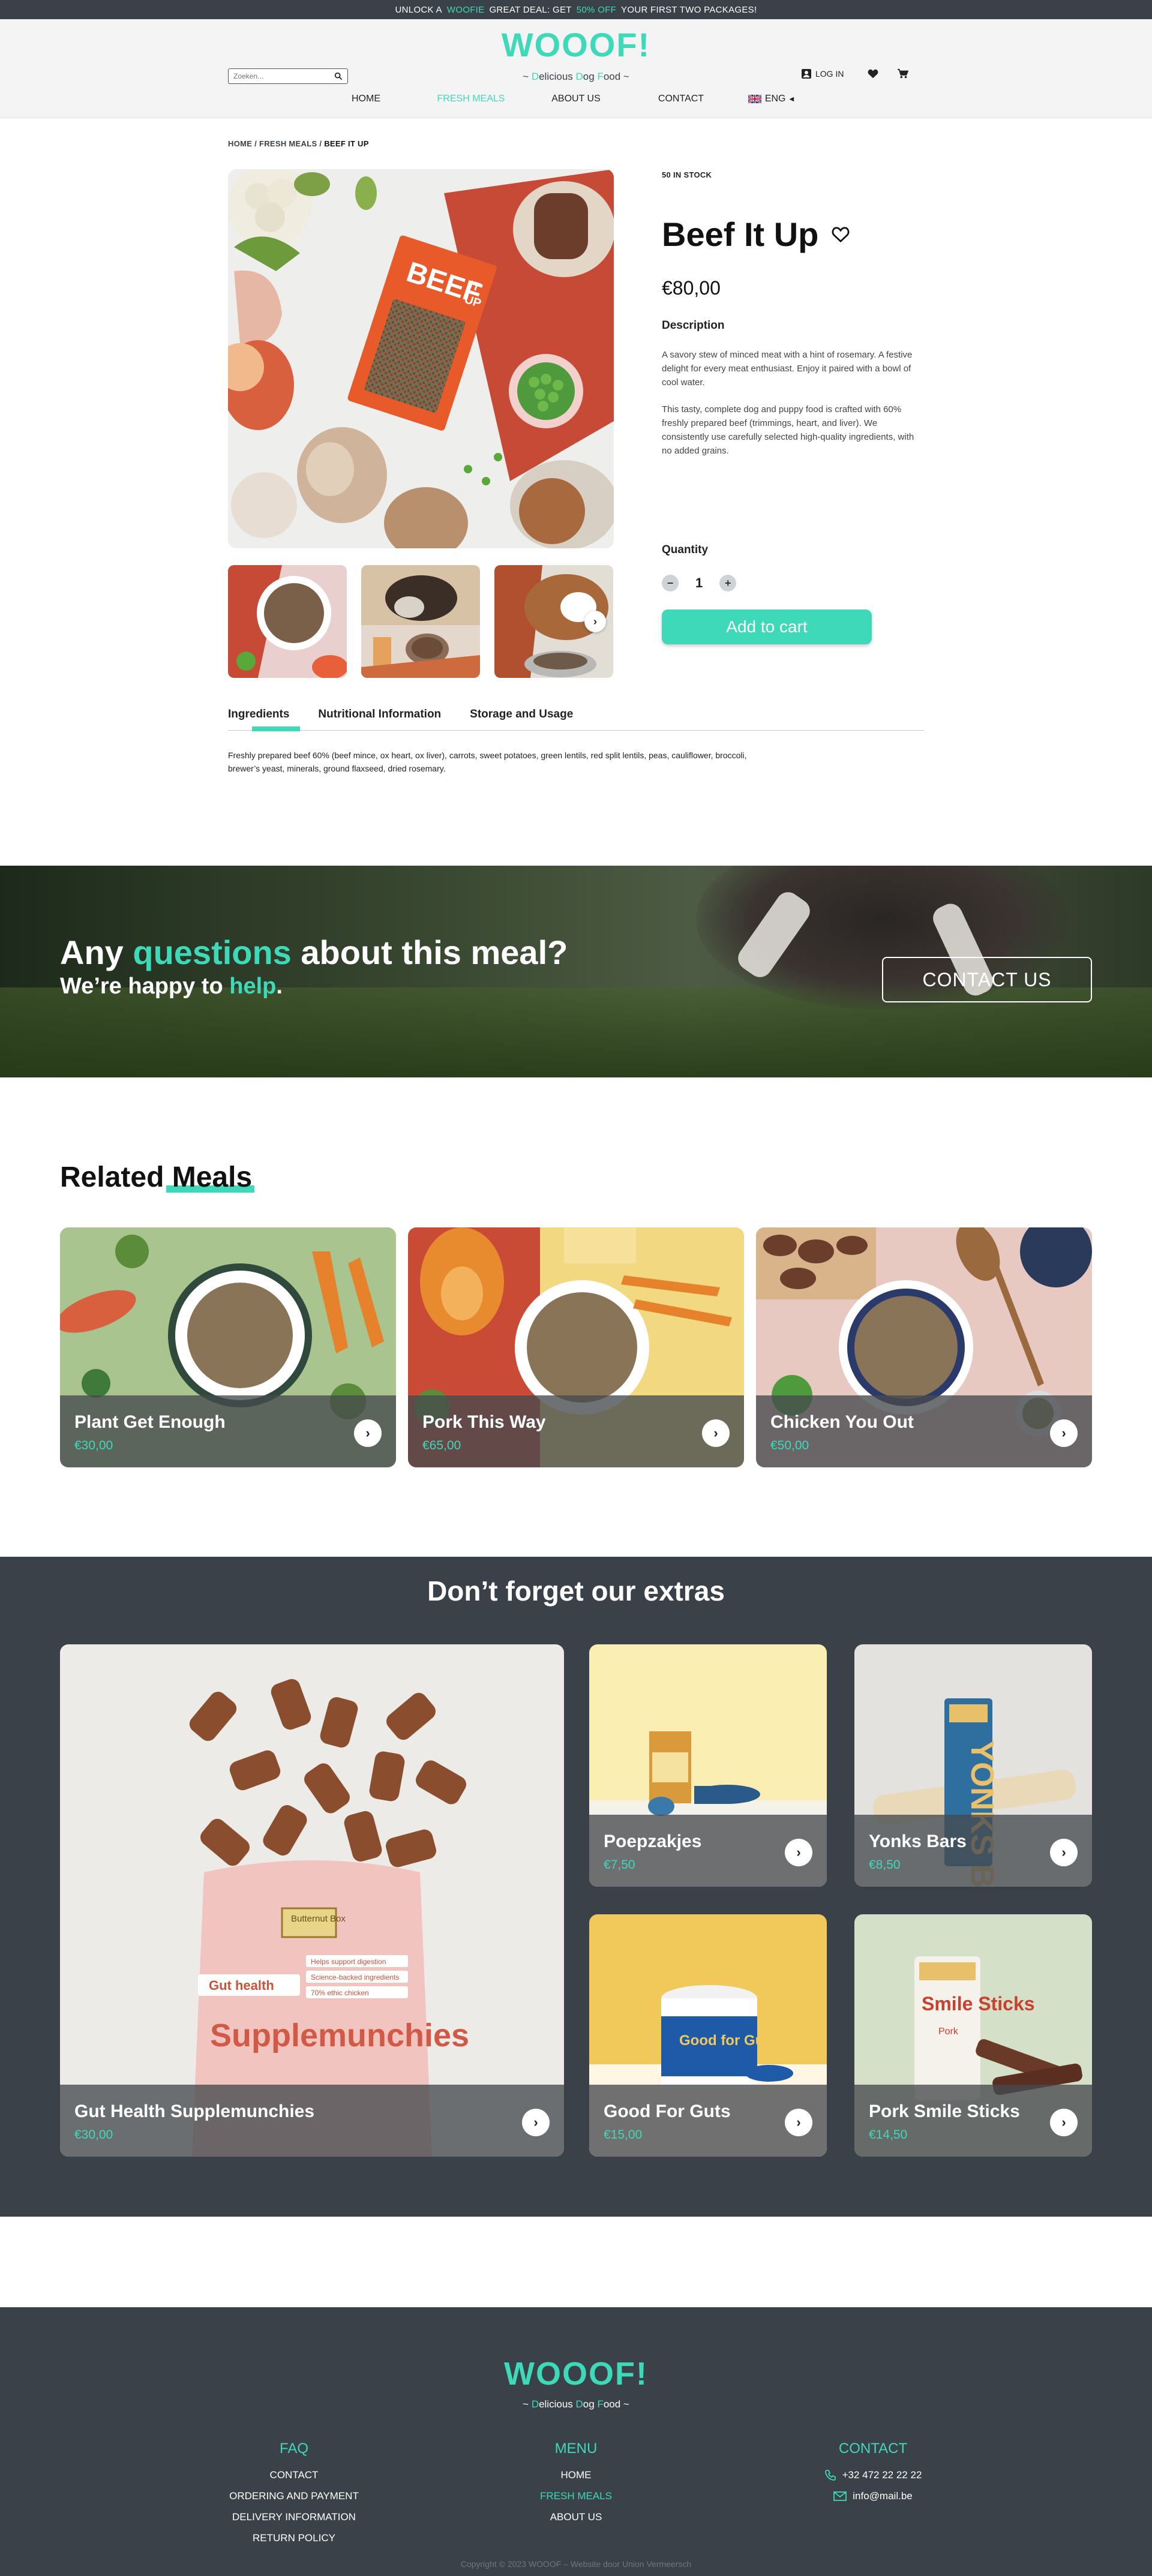 Image resolution: width=1152 pixels, height=2576 pixels. Describe the element at coordinates (924, 1347) in the screenshot. I see `related-meal-card: Chicken You Out €50,00 ›` at that location.